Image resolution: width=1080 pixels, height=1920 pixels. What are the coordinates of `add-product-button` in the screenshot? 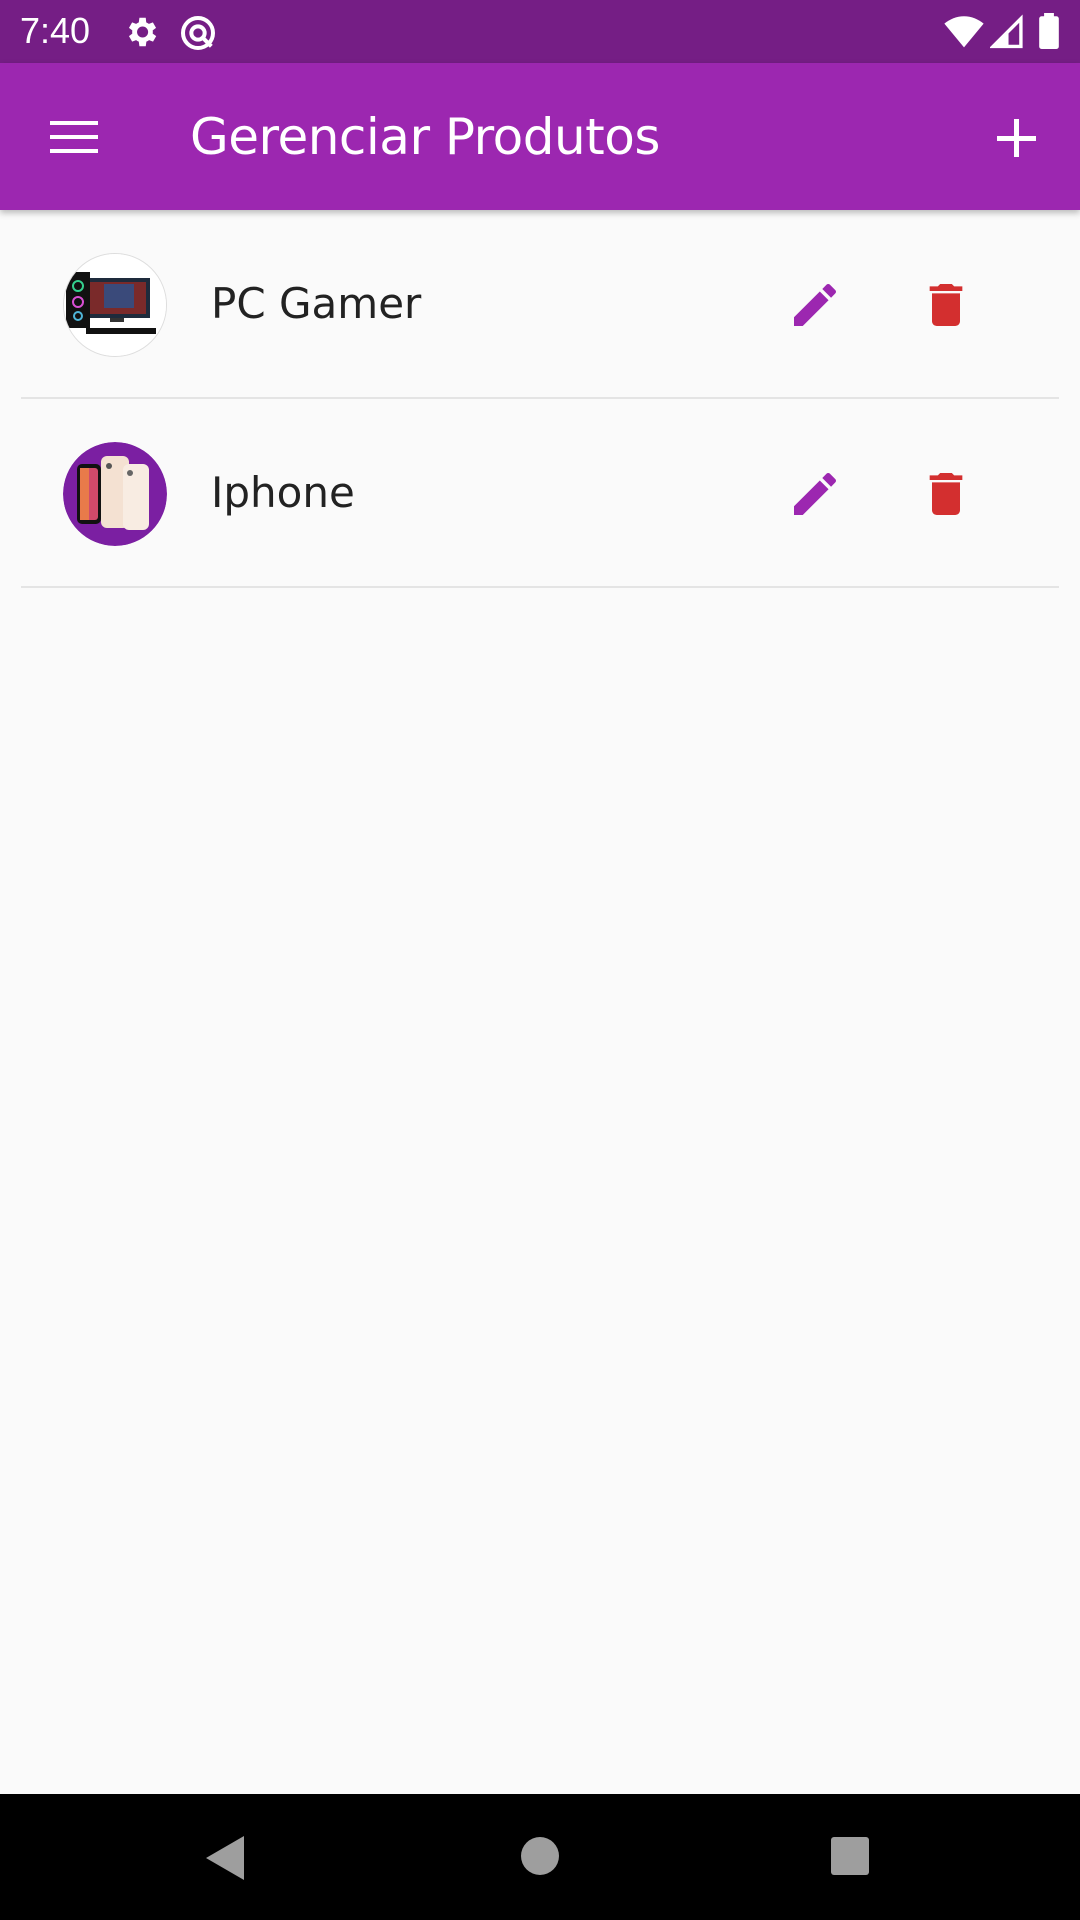 It's located at (1017, 138).